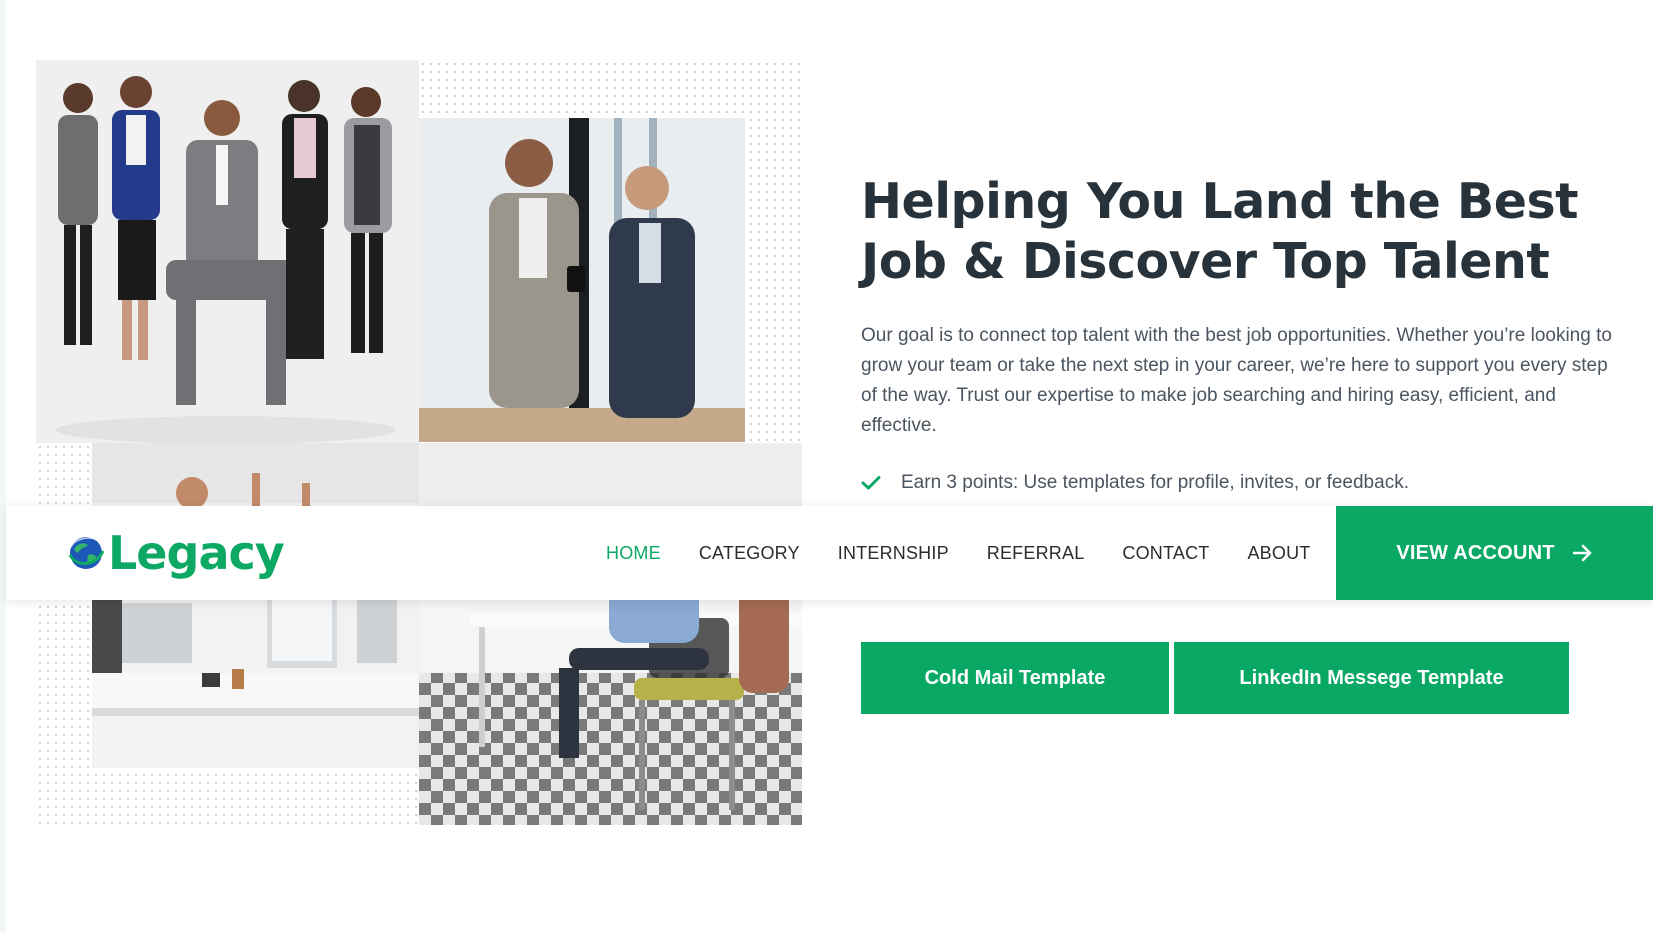 The height and width of the screenshot is (932, 1653). Describe the element at coordinates (610, 634) in the screenshot. I see `meeting-room-photo` at that location.